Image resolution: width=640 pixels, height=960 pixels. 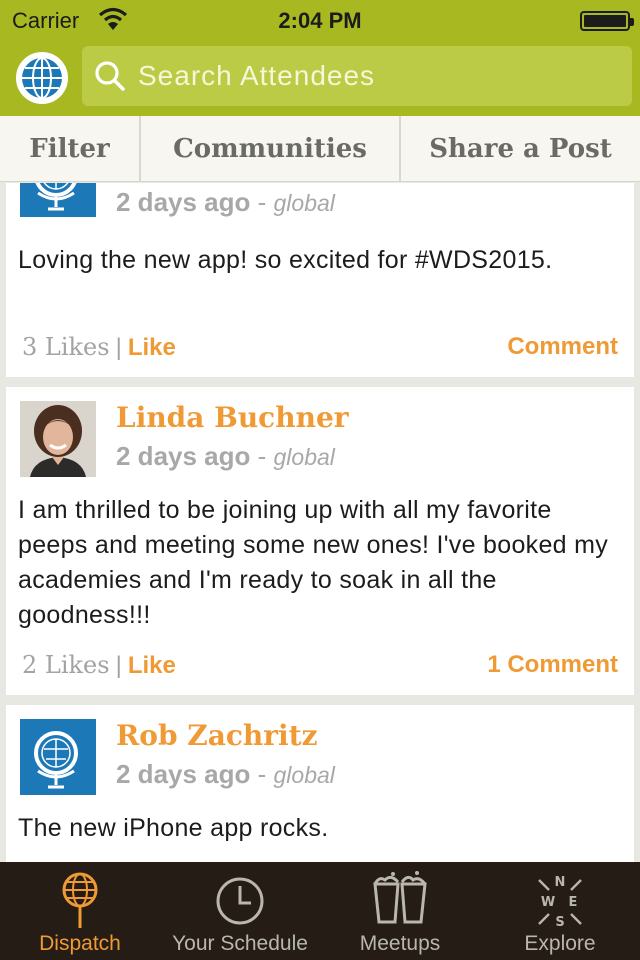 What do you see at coordinates (552, 665) in the screenshot?
I see `comment-button: 1 Comment` at bounding box center [552, 665].